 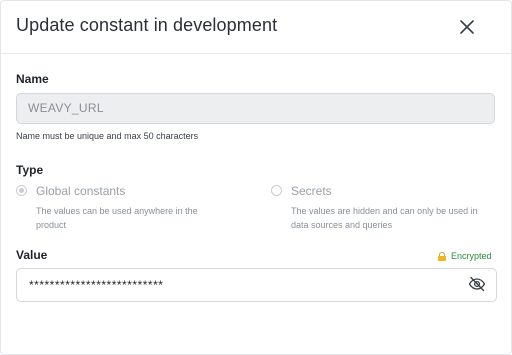 I want to click on global-constants-radio, so click(x=21, y=190).